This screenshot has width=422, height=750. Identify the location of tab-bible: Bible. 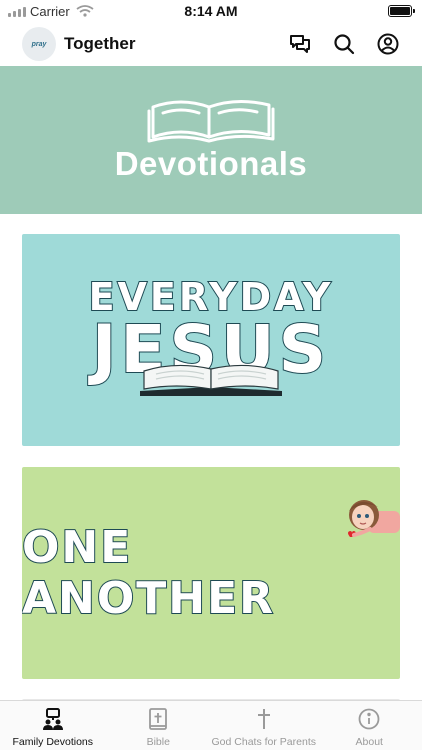
(159, 725).